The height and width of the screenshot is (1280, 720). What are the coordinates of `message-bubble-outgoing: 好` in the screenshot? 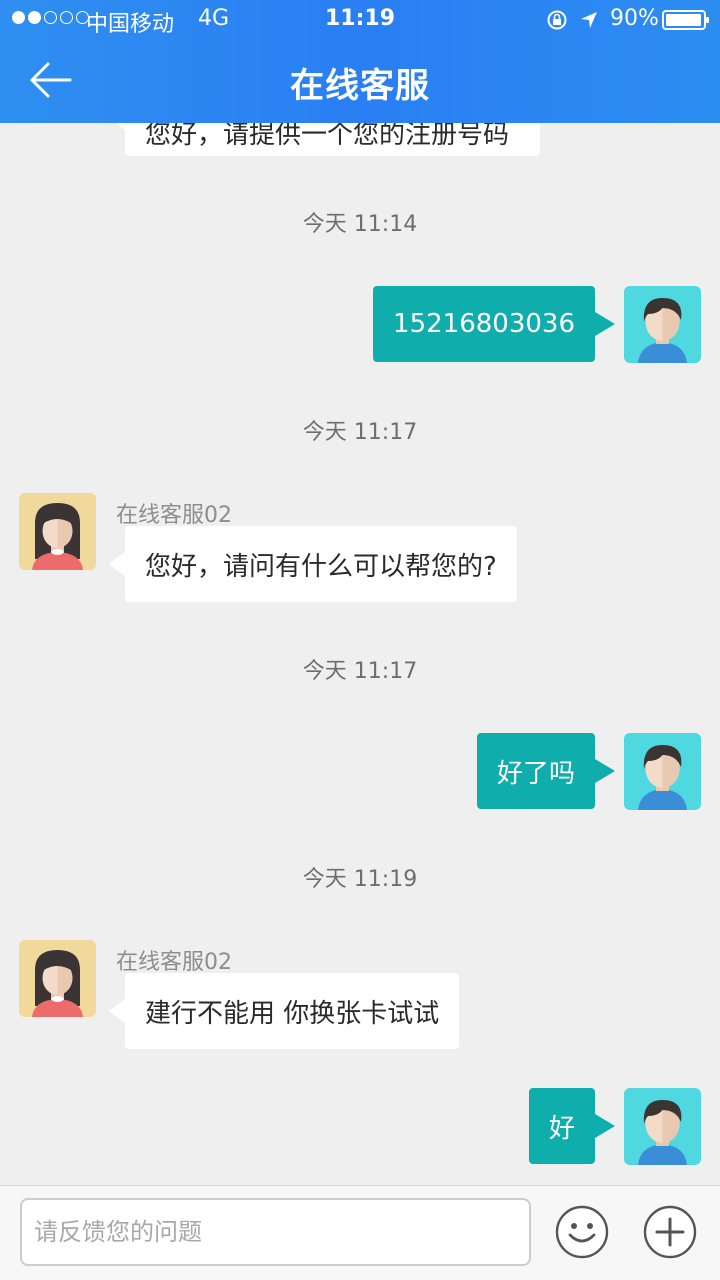 It's located at (572, 1126).